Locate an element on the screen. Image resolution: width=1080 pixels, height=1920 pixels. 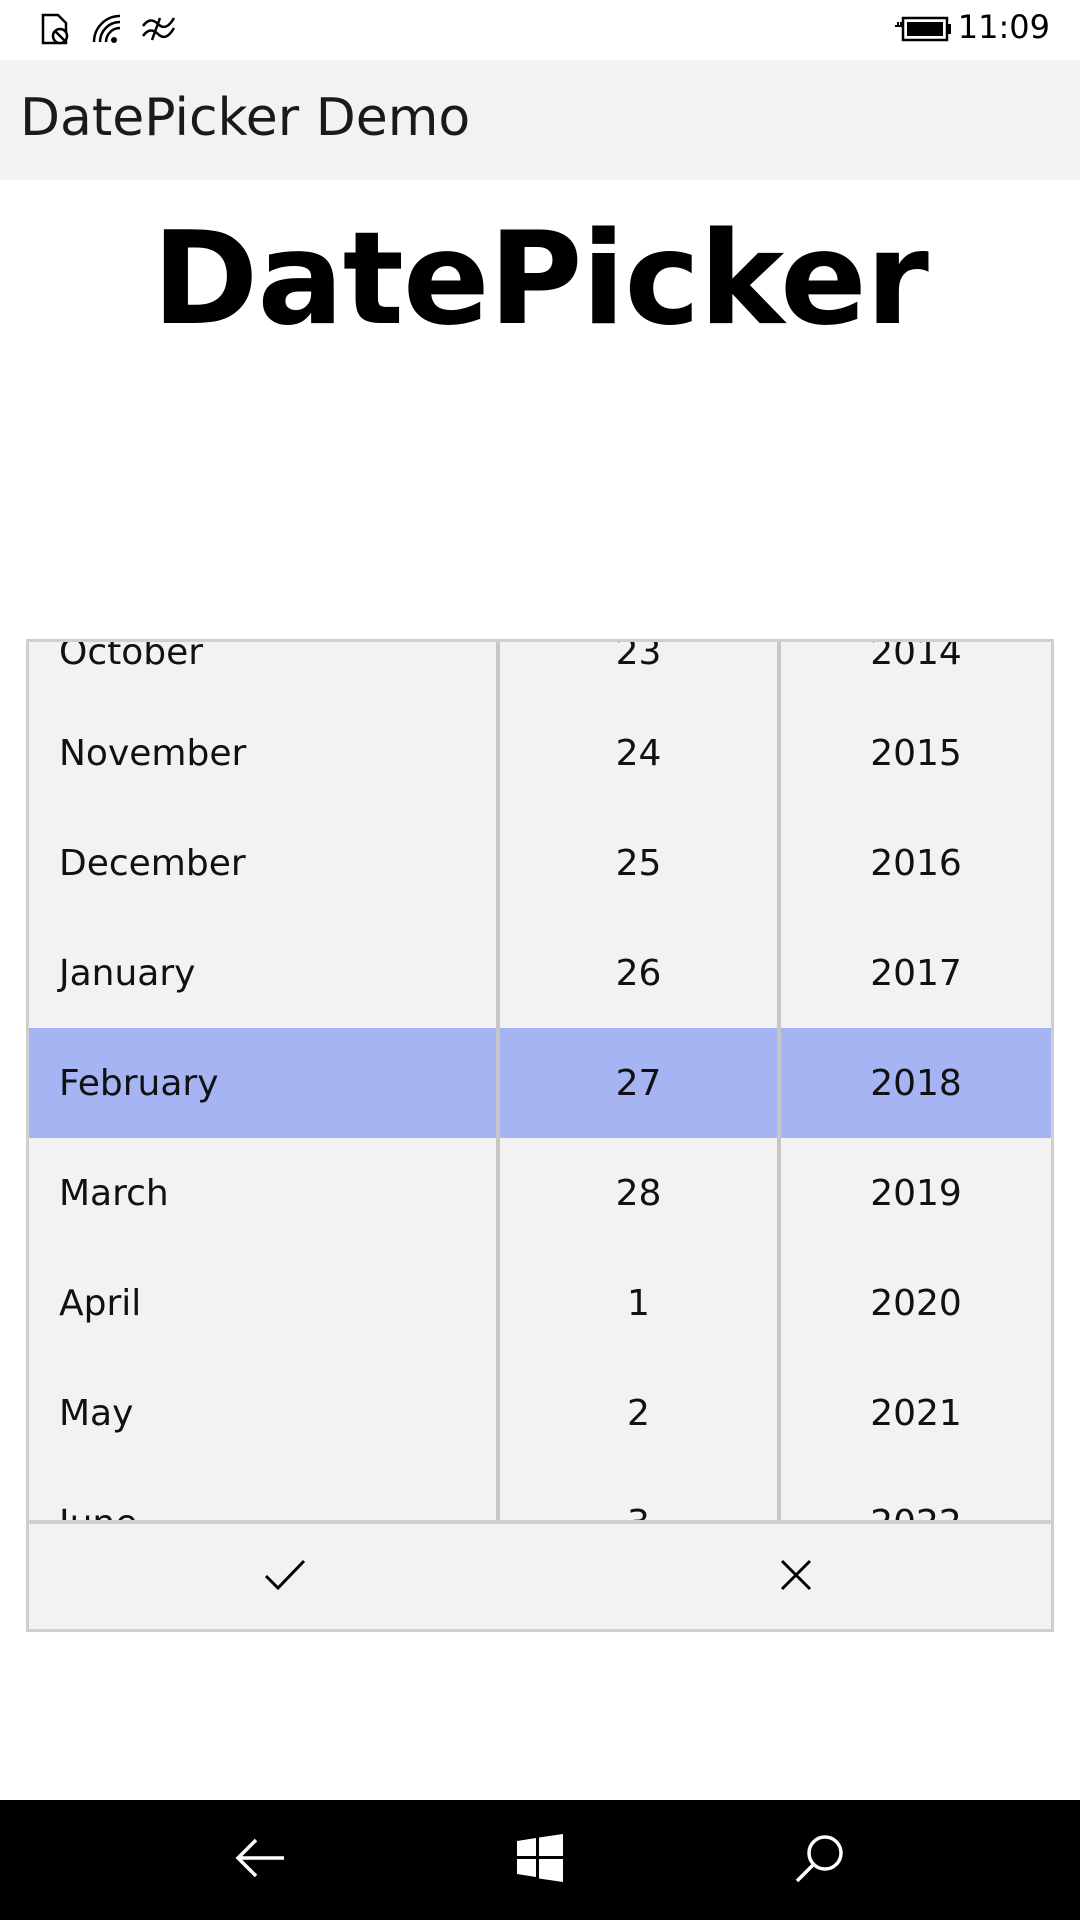
app-title-bar: DatePicker Demo is located at coordinates (540, 120).